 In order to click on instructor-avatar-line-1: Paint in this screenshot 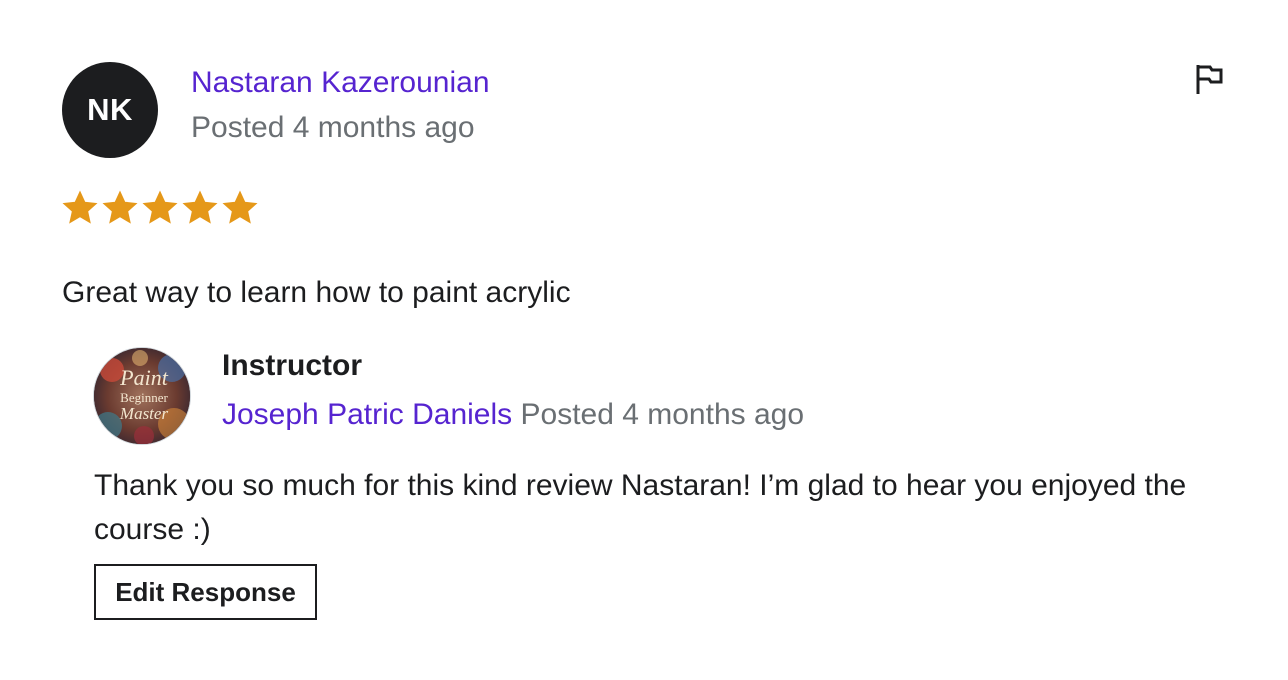, I will do `click(144, 377)`.